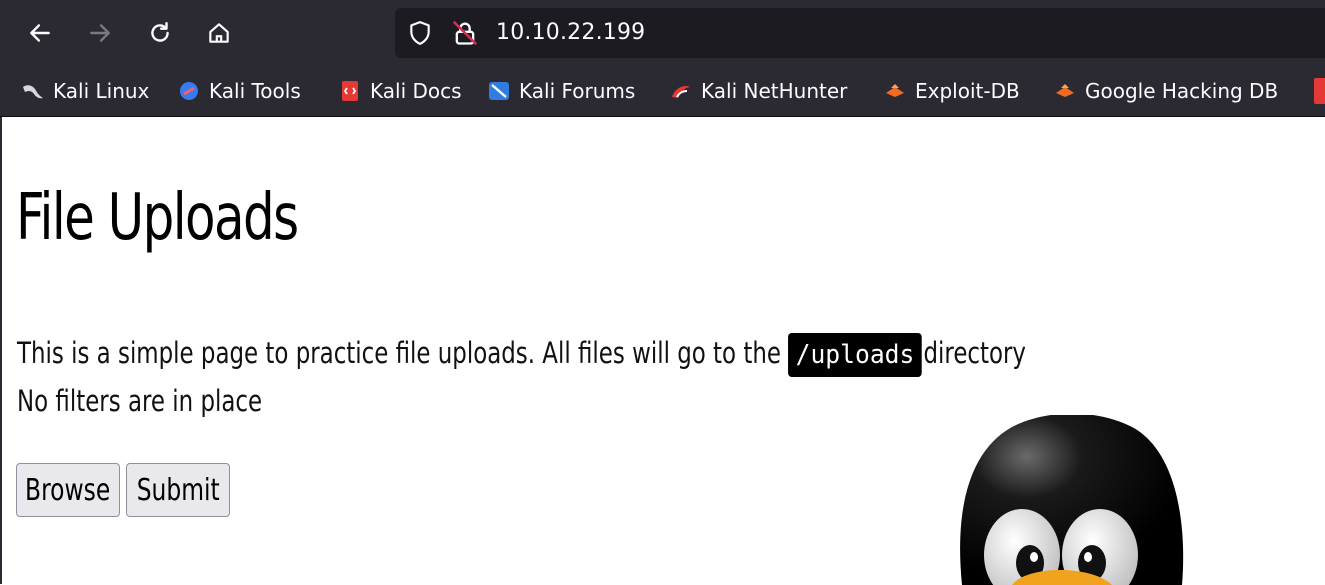  What do you see at coordinates (1065, 91) in the screenshot?
I see `ghdb-icon` at bounding box center [1065, 91].